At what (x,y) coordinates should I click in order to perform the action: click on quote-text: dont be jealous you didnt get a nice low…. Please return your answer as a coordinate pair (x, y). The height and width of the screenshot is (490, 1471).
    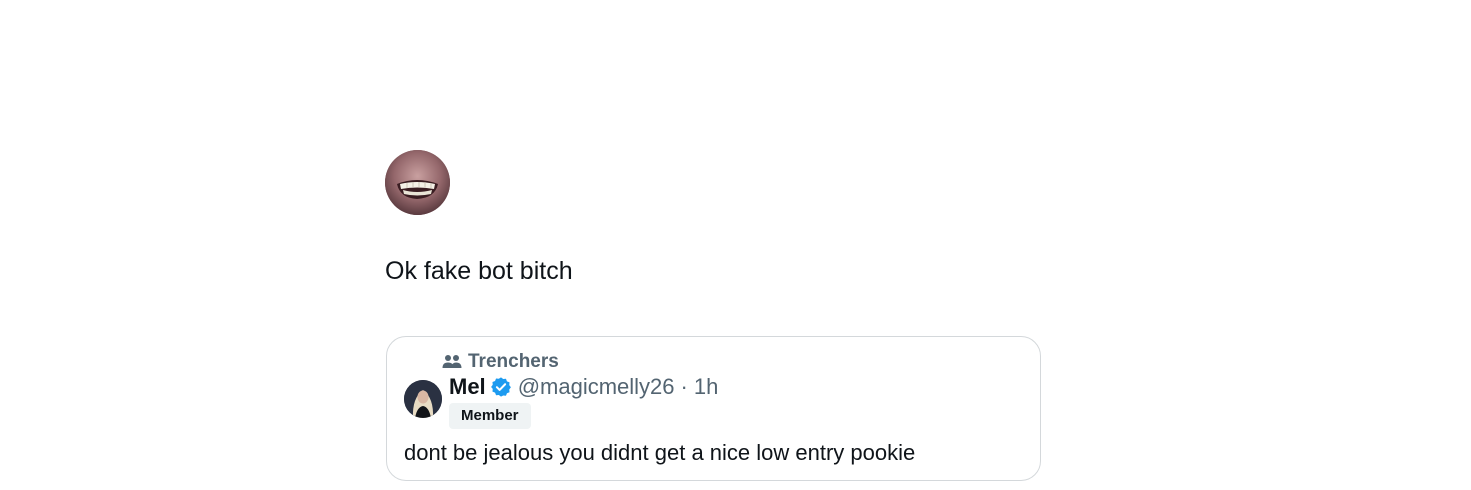
    Looking at the image, I should click on (660, 452).